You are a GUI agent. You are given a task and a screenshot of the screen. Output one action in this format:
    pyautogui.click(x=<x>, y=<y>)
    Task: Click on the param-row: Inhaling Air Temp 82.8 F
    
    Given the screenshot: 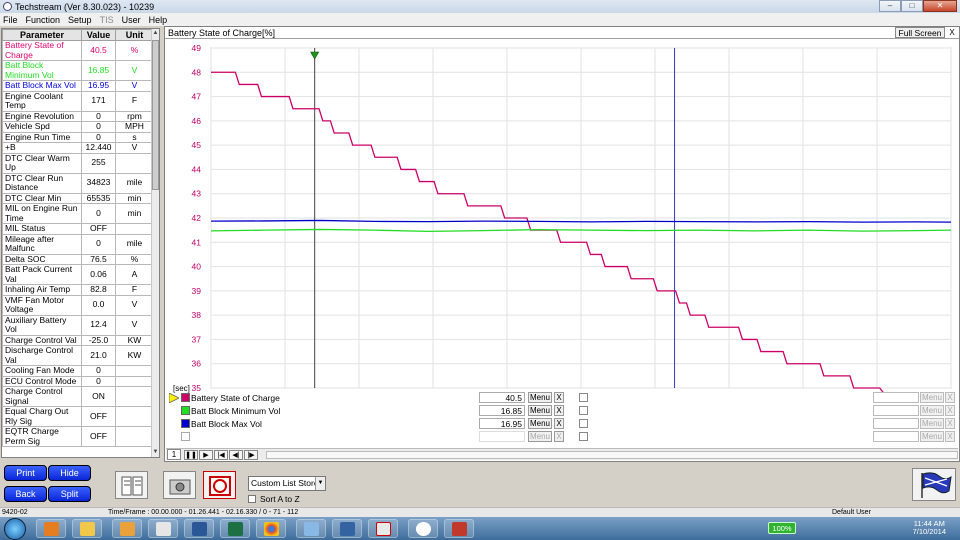 What is the action you would take?
    pyautogui.click(x=78, y=290)
    